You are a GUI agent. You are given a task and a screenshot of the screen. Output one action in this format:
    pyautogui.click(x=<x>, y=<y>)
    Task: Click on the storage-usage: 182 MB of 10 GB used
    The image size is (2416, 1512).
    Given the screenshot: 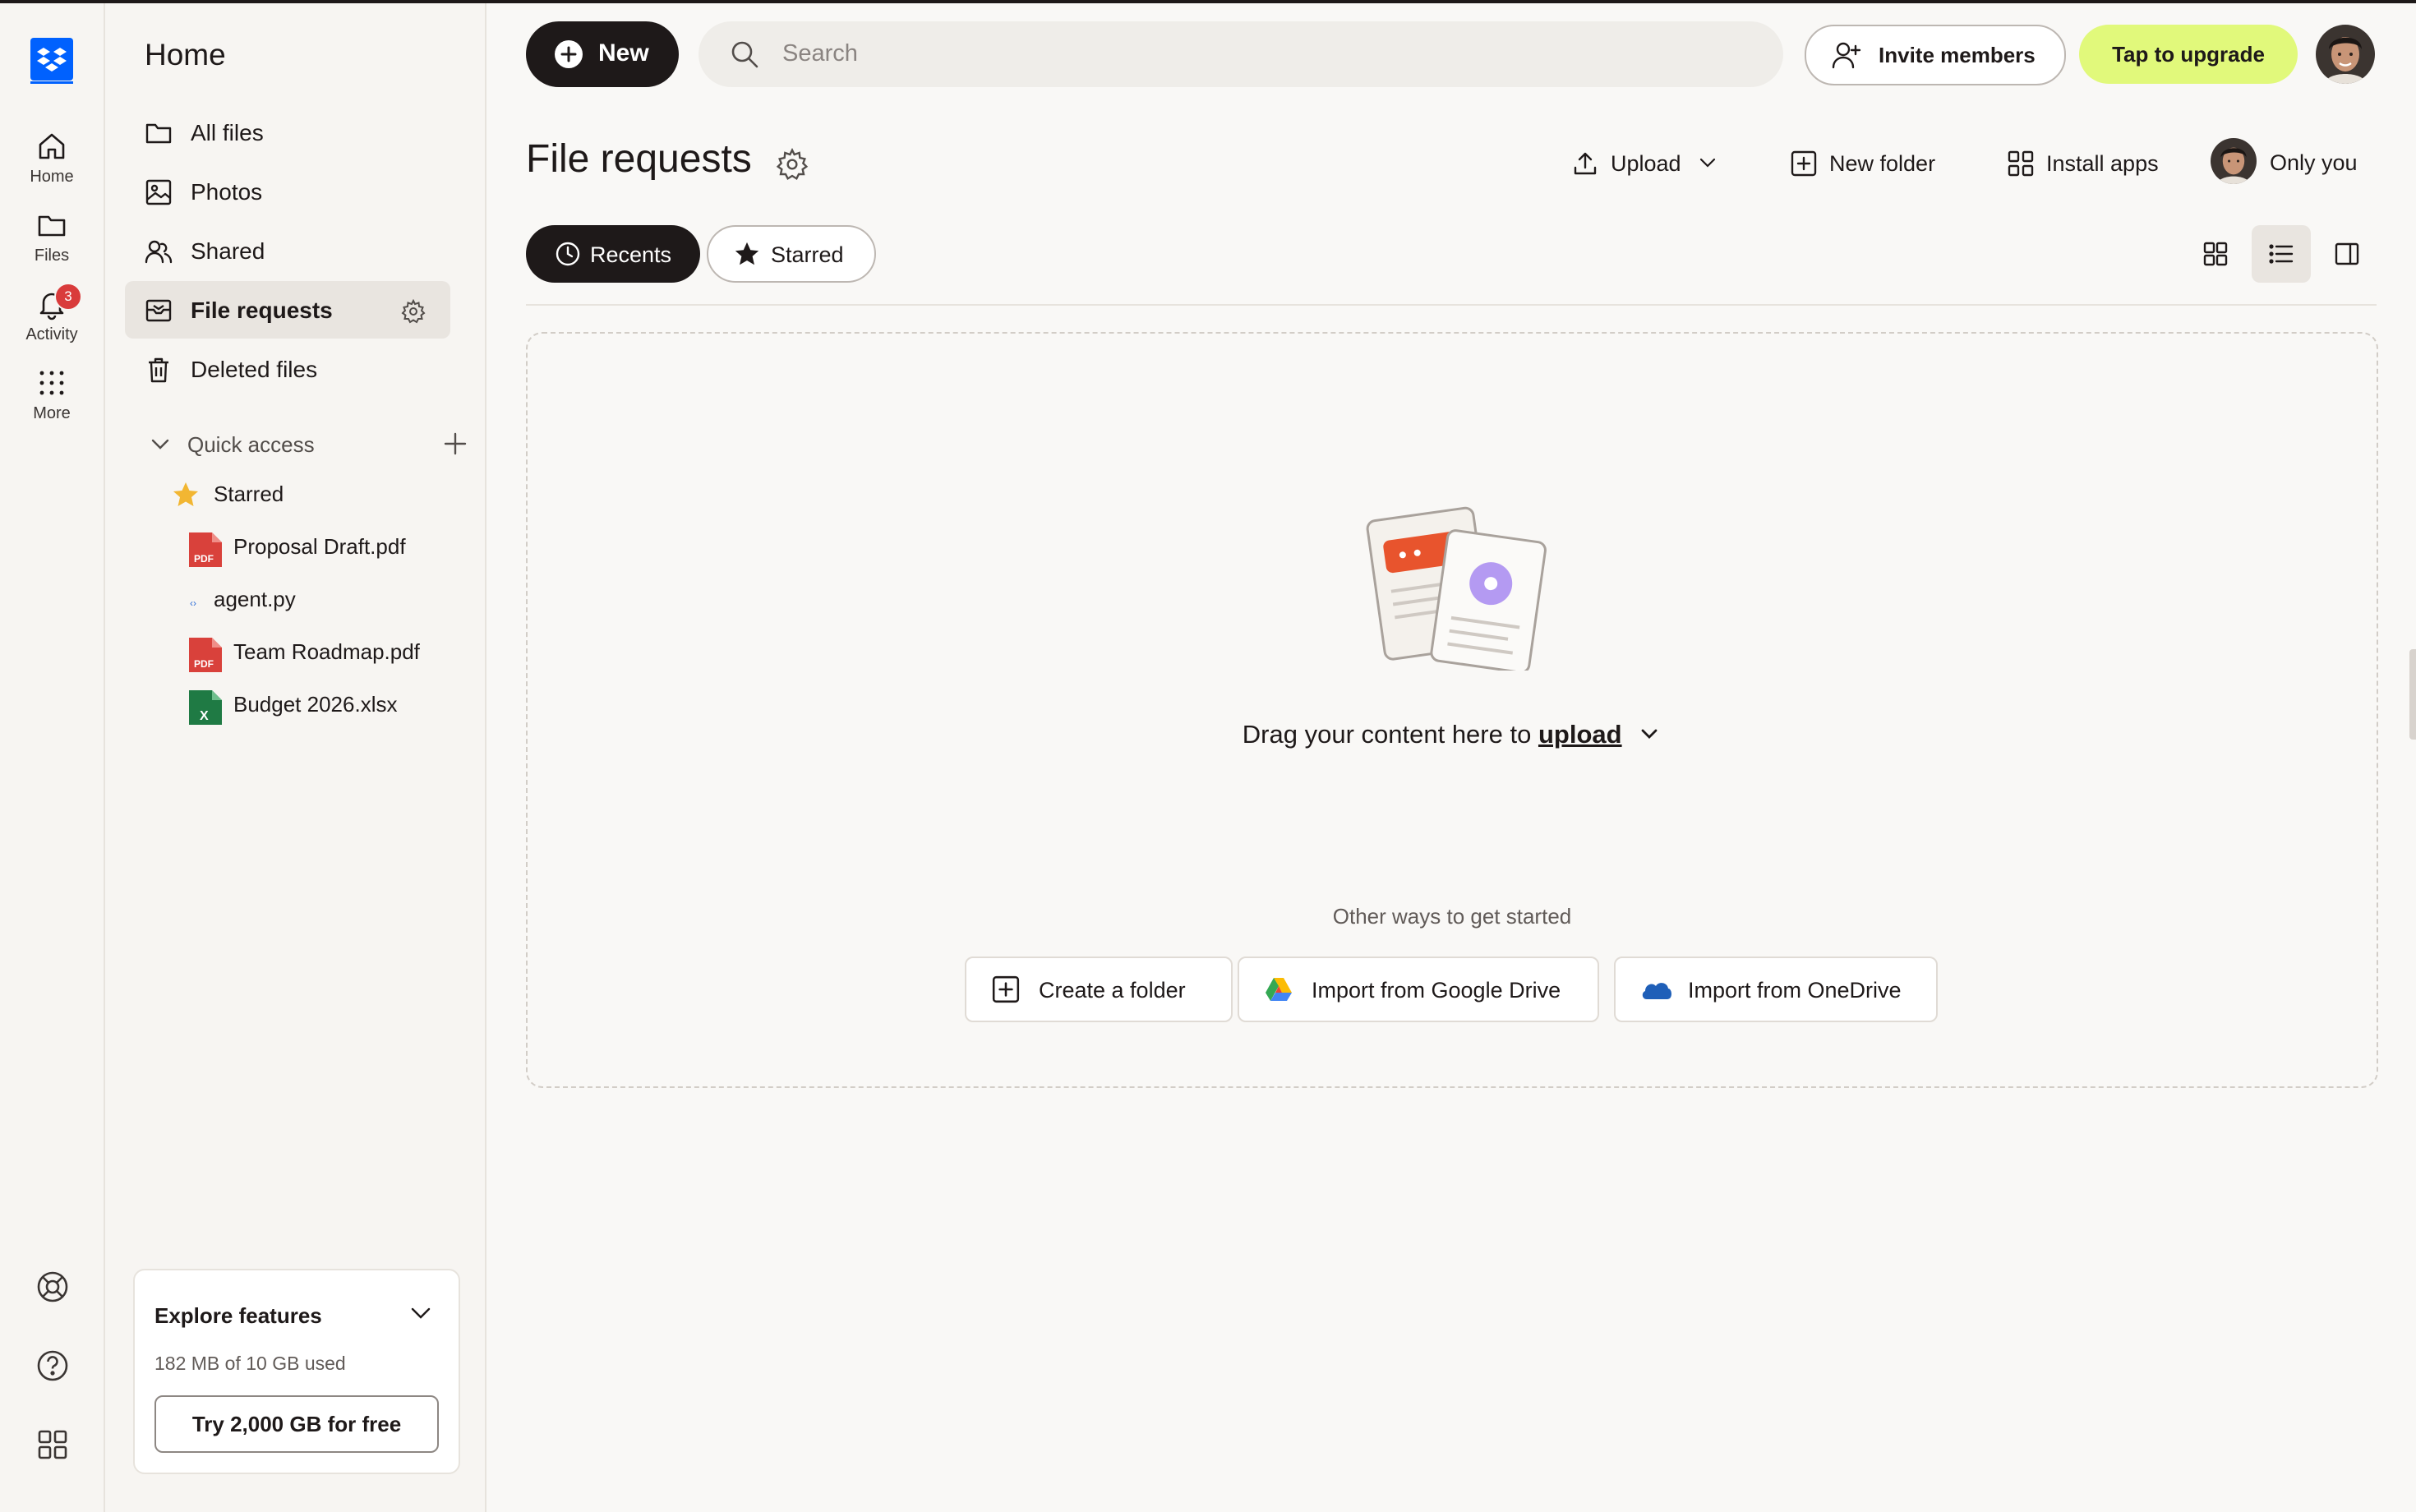 What is the action you would take?
    pyautogui.click(x=250, y=1364)
    